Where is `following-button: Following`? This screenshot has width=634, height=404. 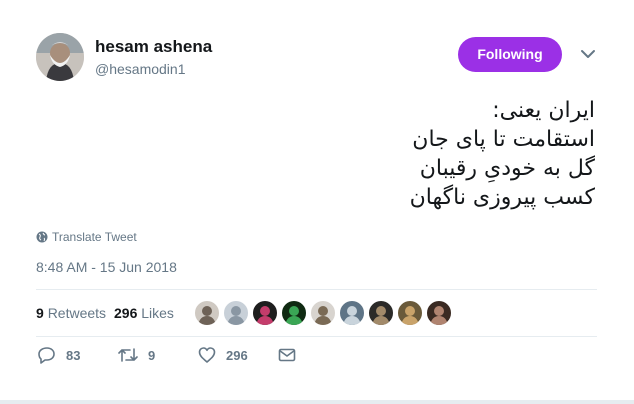
following-button: Following is located at coordinates (510, 54).